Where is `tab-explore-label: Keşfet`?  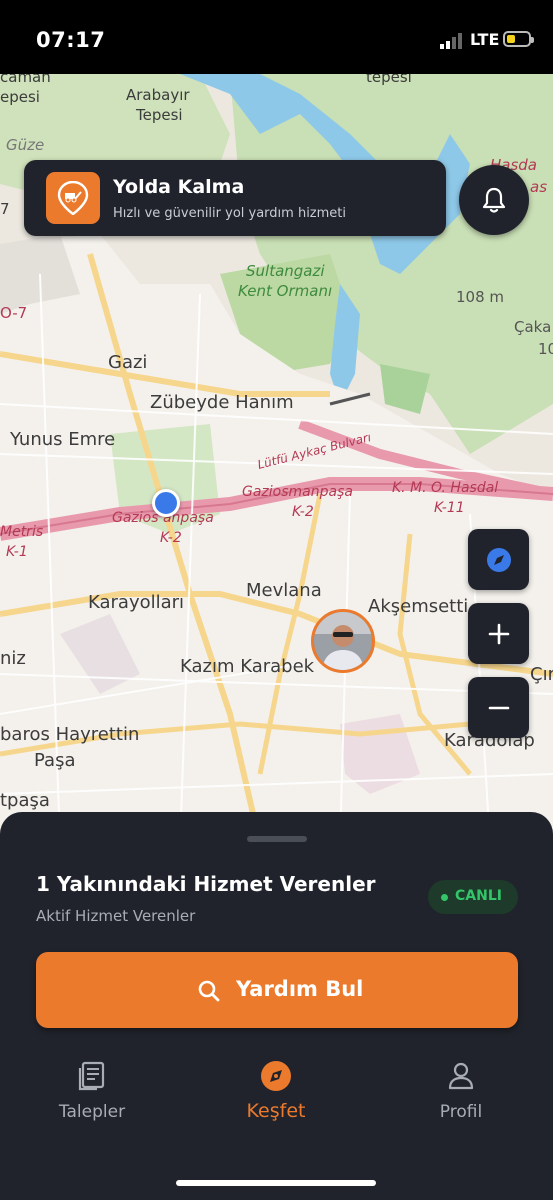
tab-explore-label: Keşfet is located at coordinates (276, 1111).